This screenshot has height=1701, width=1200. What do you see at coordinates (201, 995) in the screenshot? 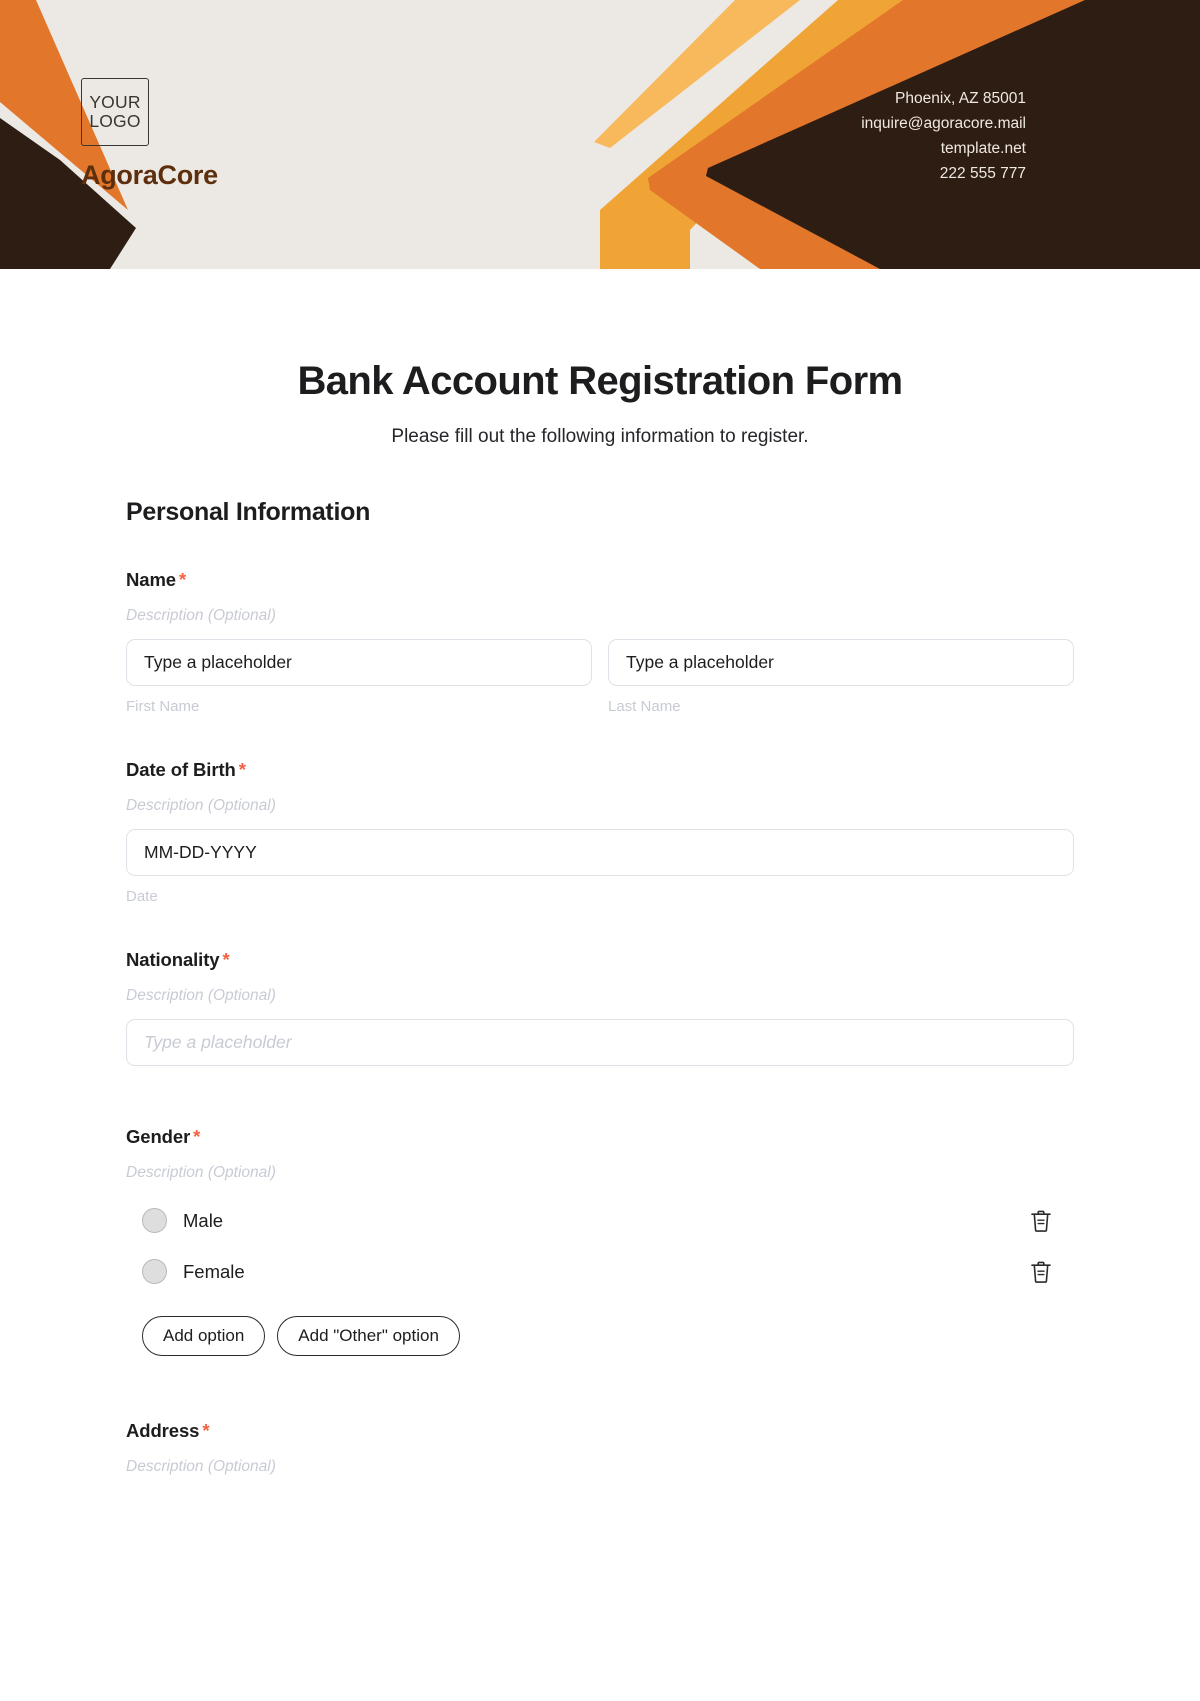
I see `field-description-nationality: Description (Optional)` at bounding box center [201, 995].